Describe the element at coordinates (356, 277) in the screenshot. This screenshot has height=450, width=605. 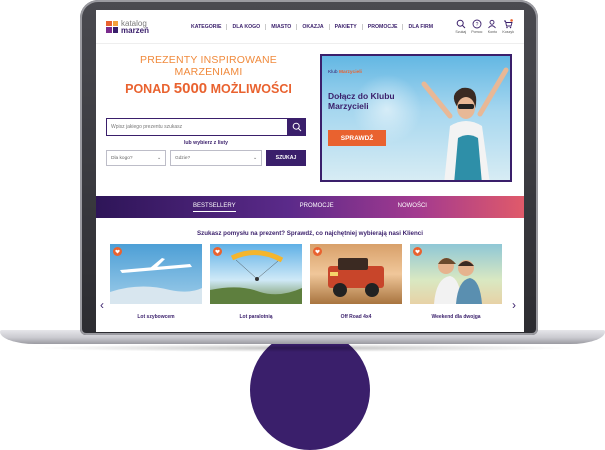
I see `offroad-photo` at that location.